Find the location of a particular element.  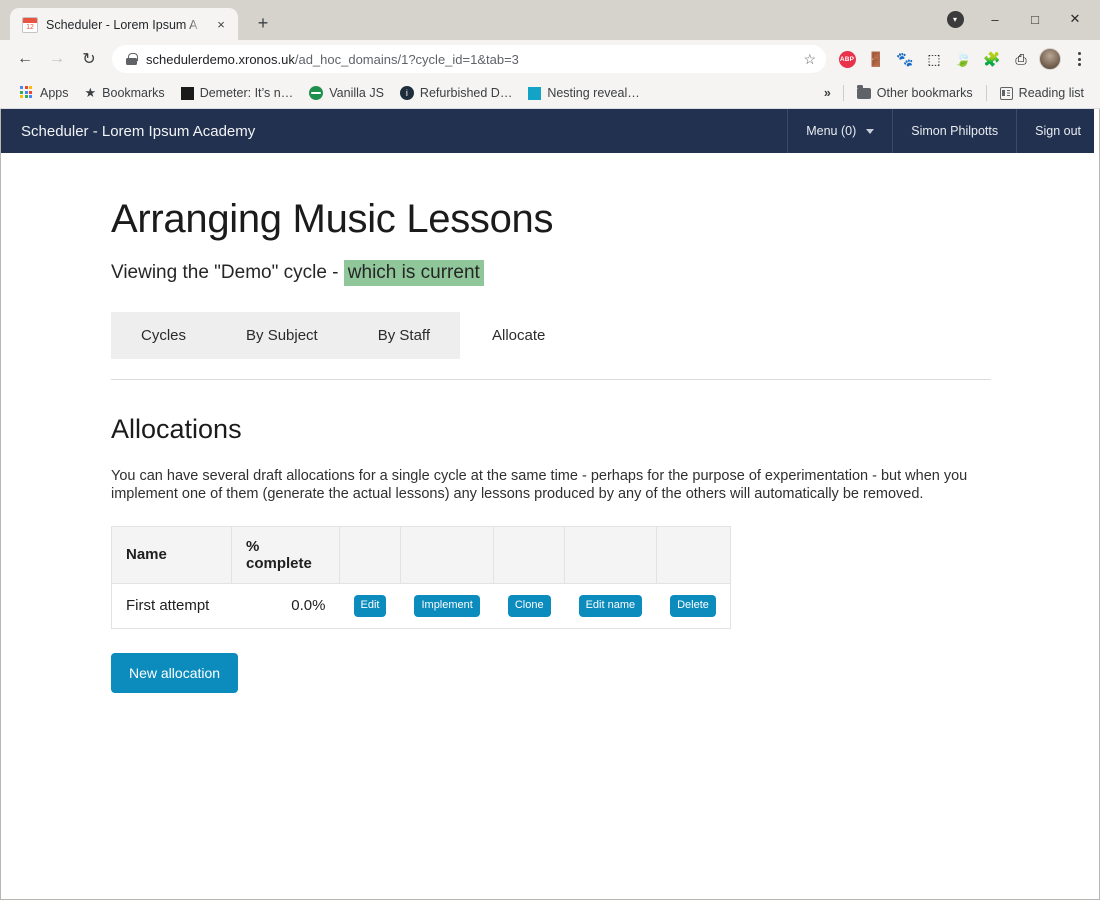

cell-action-delete: Delete is located at coordinates (693, 605).